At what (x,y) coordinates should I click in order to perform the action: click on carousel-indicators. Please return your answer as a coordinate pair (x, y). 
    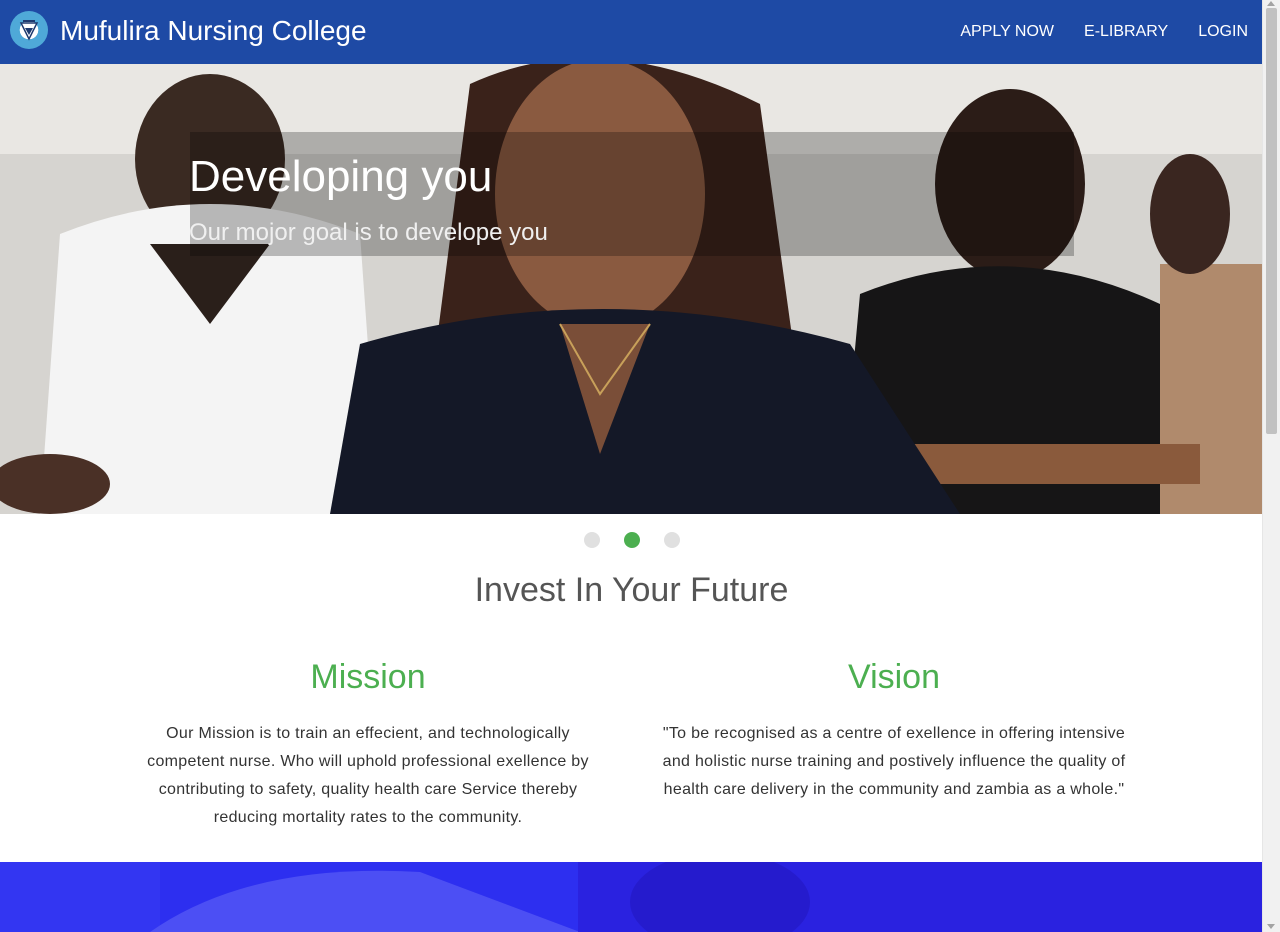
    Looking at the image, I should click on (644, 540).